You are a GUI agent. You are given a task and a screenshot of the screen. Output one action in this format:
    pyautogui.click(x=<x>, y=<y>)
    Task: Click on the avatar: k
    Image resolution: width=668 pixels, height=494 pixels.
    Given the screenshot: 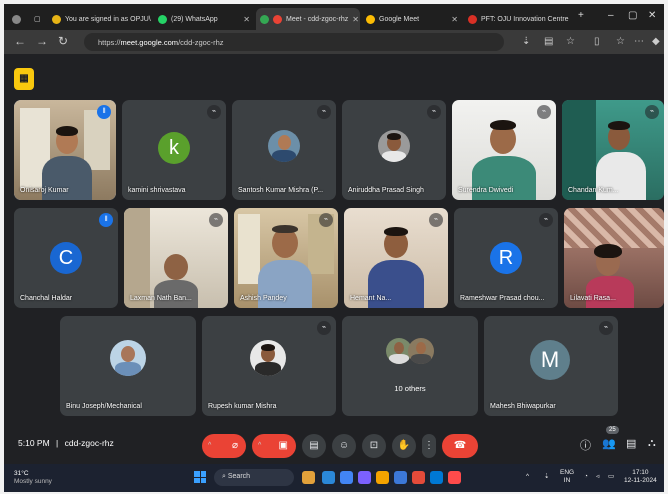 What is the action you would take?
    pyautogui.click(x=174, y=148)
    